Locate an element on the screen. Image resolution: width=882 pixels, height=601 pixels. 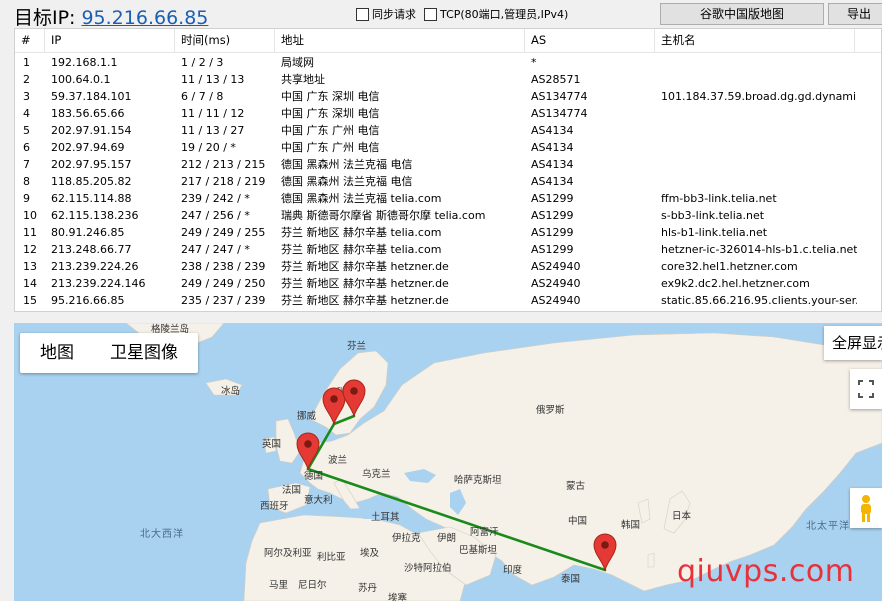
map-label: 土耳其 is located at coordinates (385, 517).